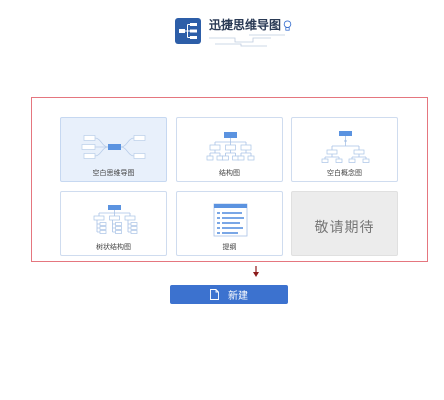 This screenshot has width=444, height=400. Describe the element at coordinates (113, 147) in the screenshot. I see `mindmap-icon` at that location.